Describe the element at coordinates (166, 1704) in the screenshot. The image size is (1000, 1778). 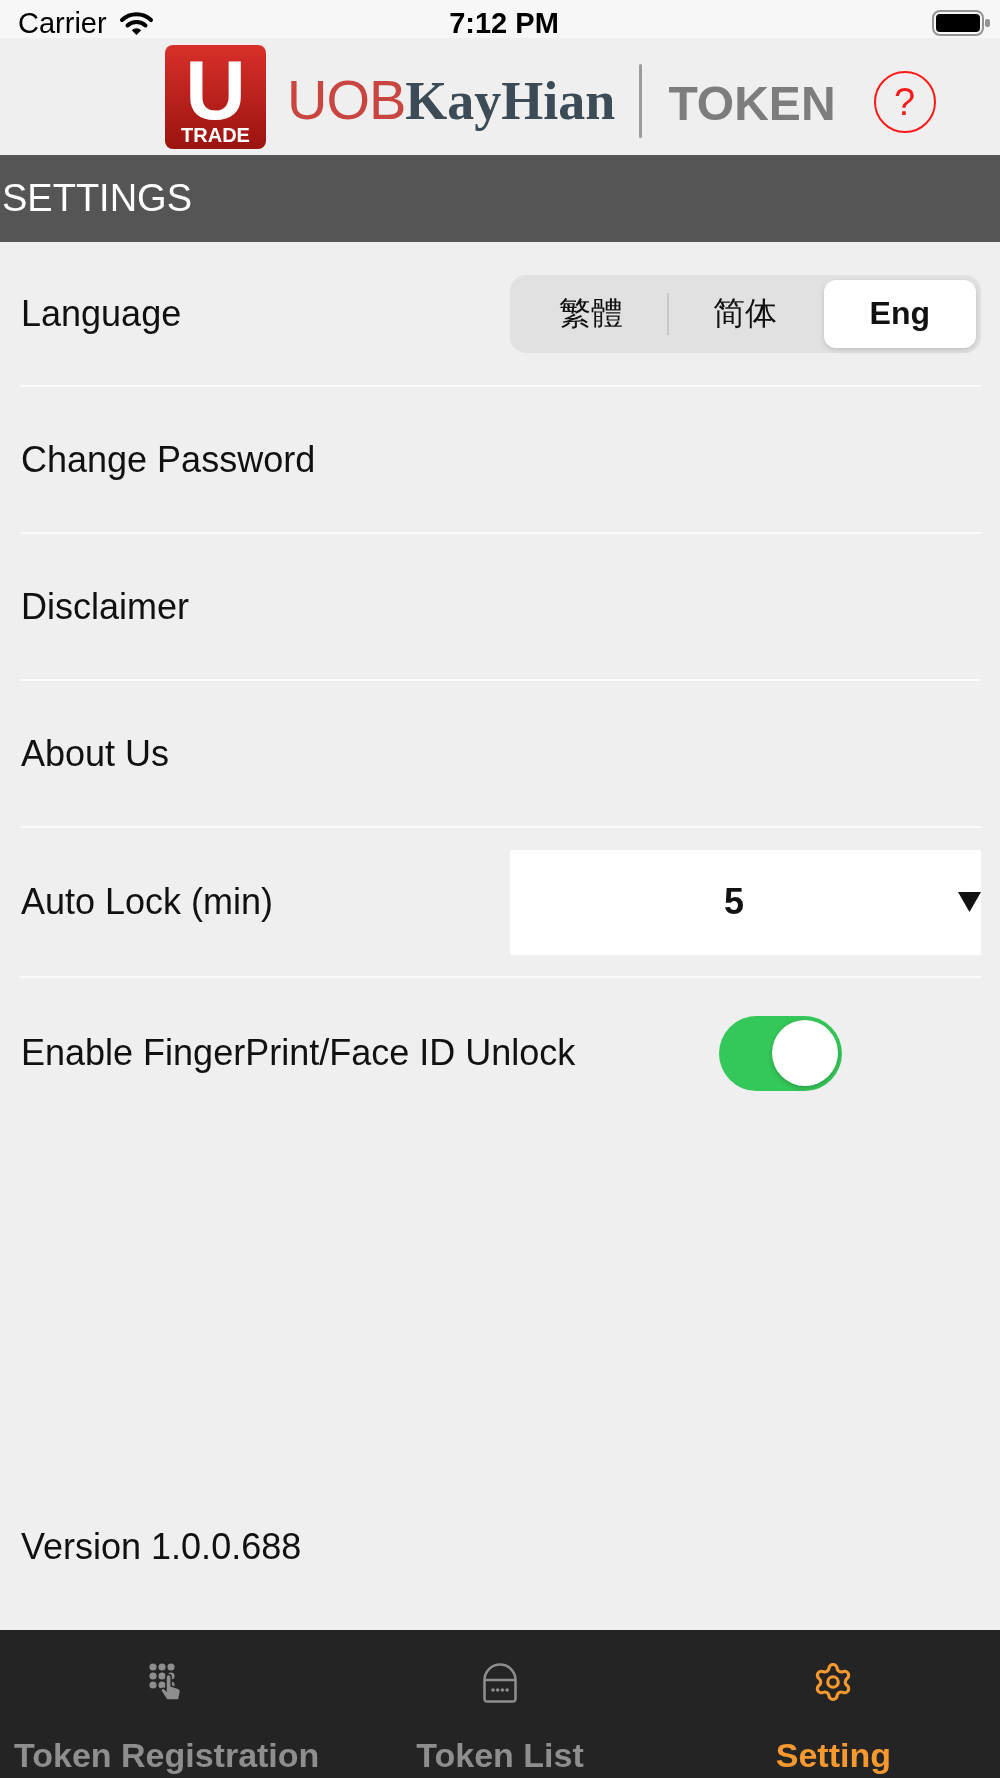
I see `tab-item: Token Registration` at that location.